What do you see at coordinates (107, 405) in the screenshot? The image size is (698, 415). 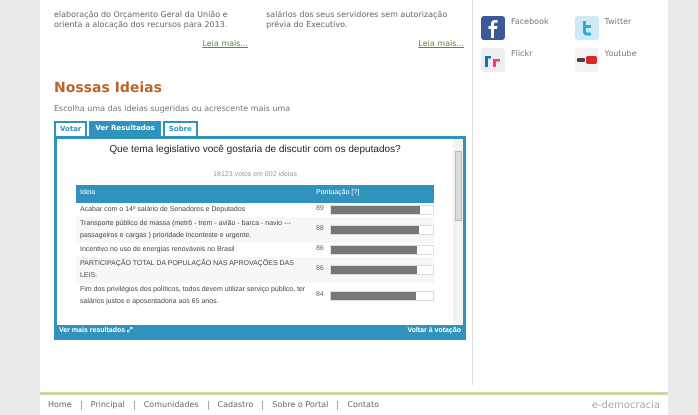 I see `footer-link: Principal` at bounding box center [107, 405].